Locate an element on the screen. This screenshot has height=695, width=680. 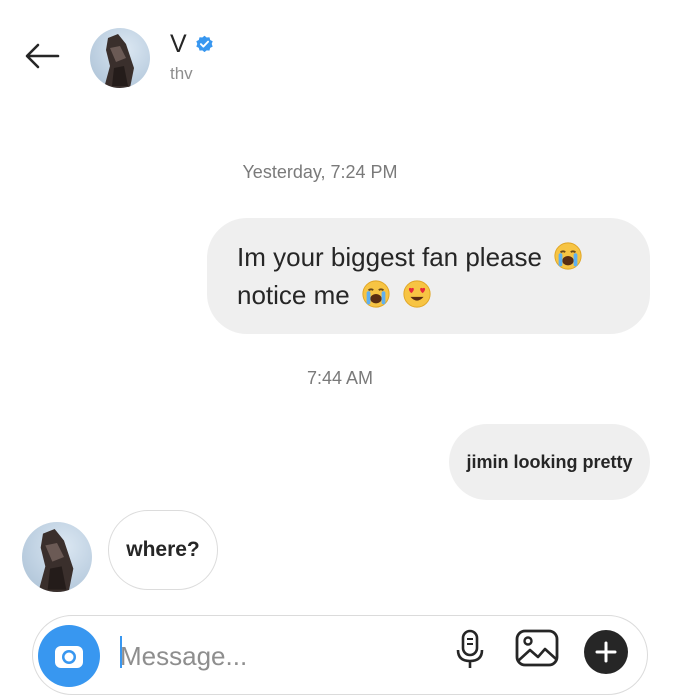
image-icon is located at coordinates (537, 648).